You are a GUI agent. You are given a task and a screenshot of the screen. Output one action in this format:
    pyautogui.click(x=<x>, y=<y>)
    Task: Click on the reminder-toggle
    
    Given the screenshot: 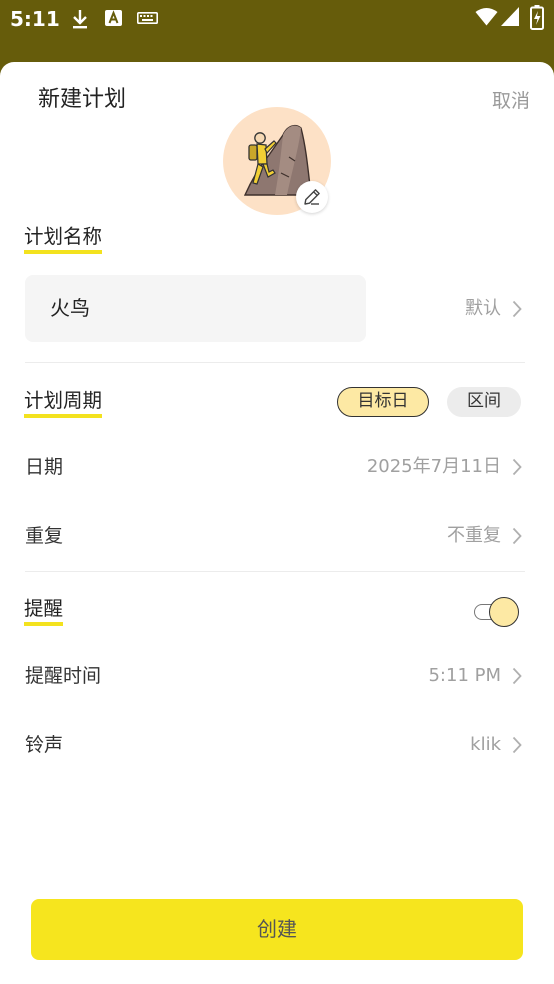 What is the action you would take?
    pyautogui.click(x=497, y=612)
    